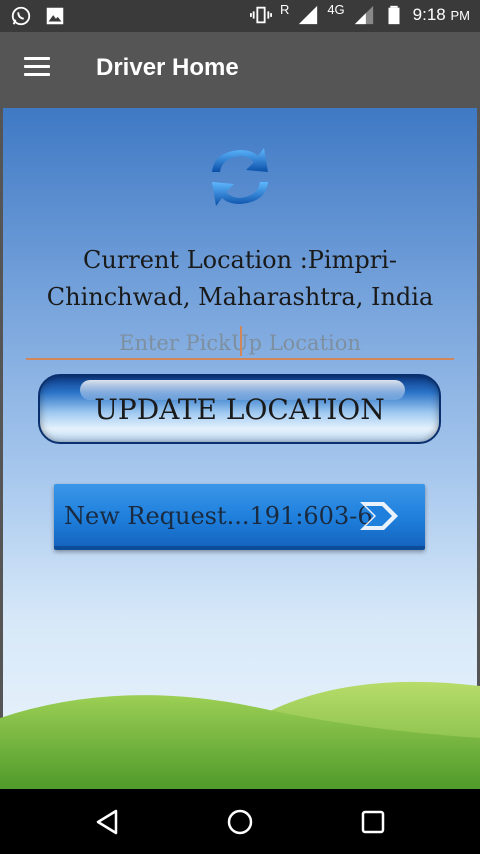  Describe the element at coordinates (241, 341) in the screenshot. I see `text-cursor` at that location.